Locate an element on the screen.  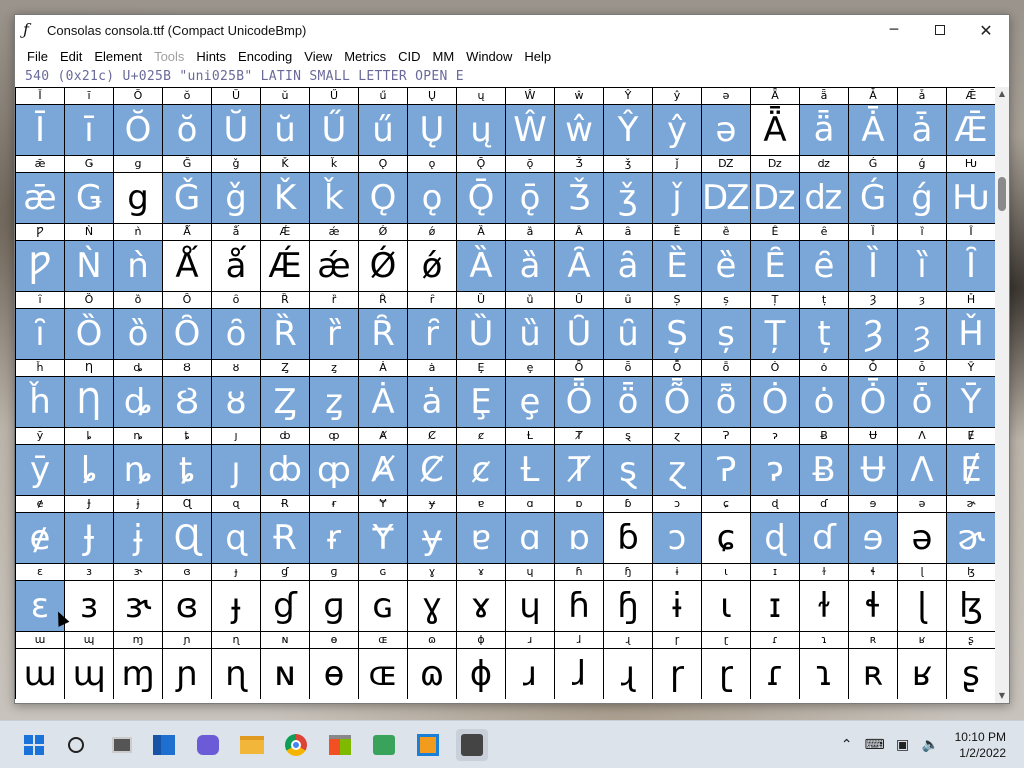
glyph-cell: ǷǷ is located at coordinates (40, 258).